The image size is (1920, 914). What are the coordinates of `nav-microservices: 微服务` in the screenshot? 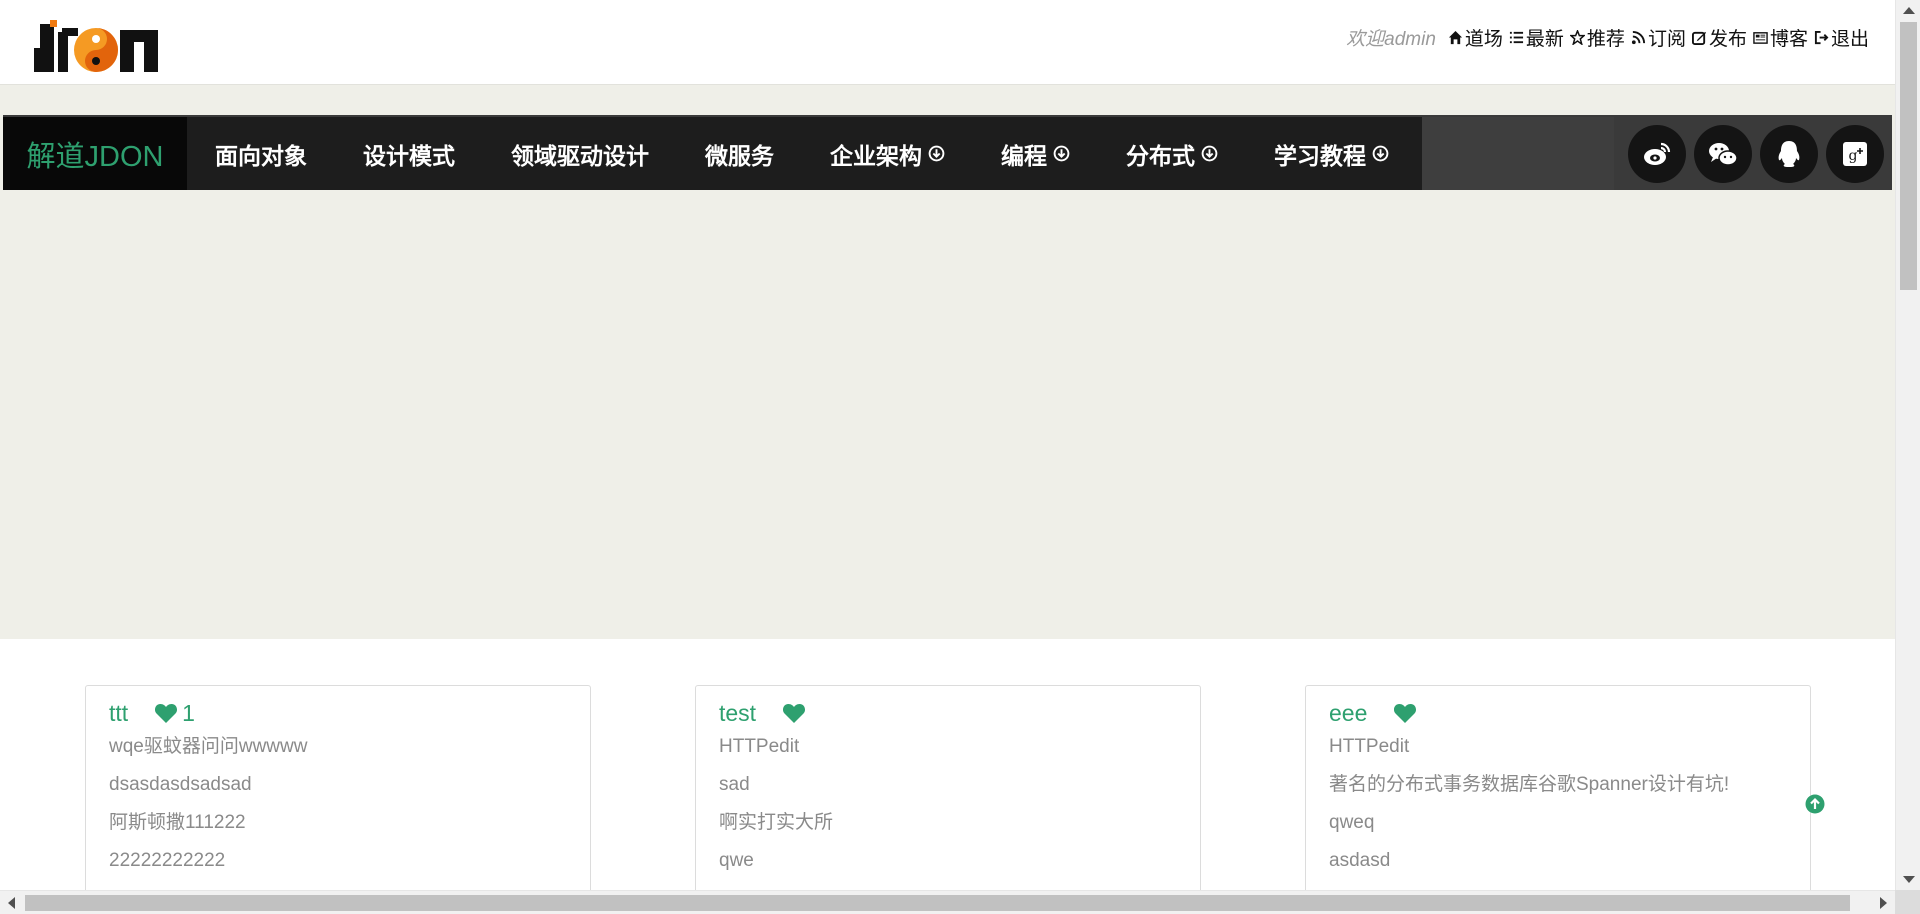 It's located at (739, 153).